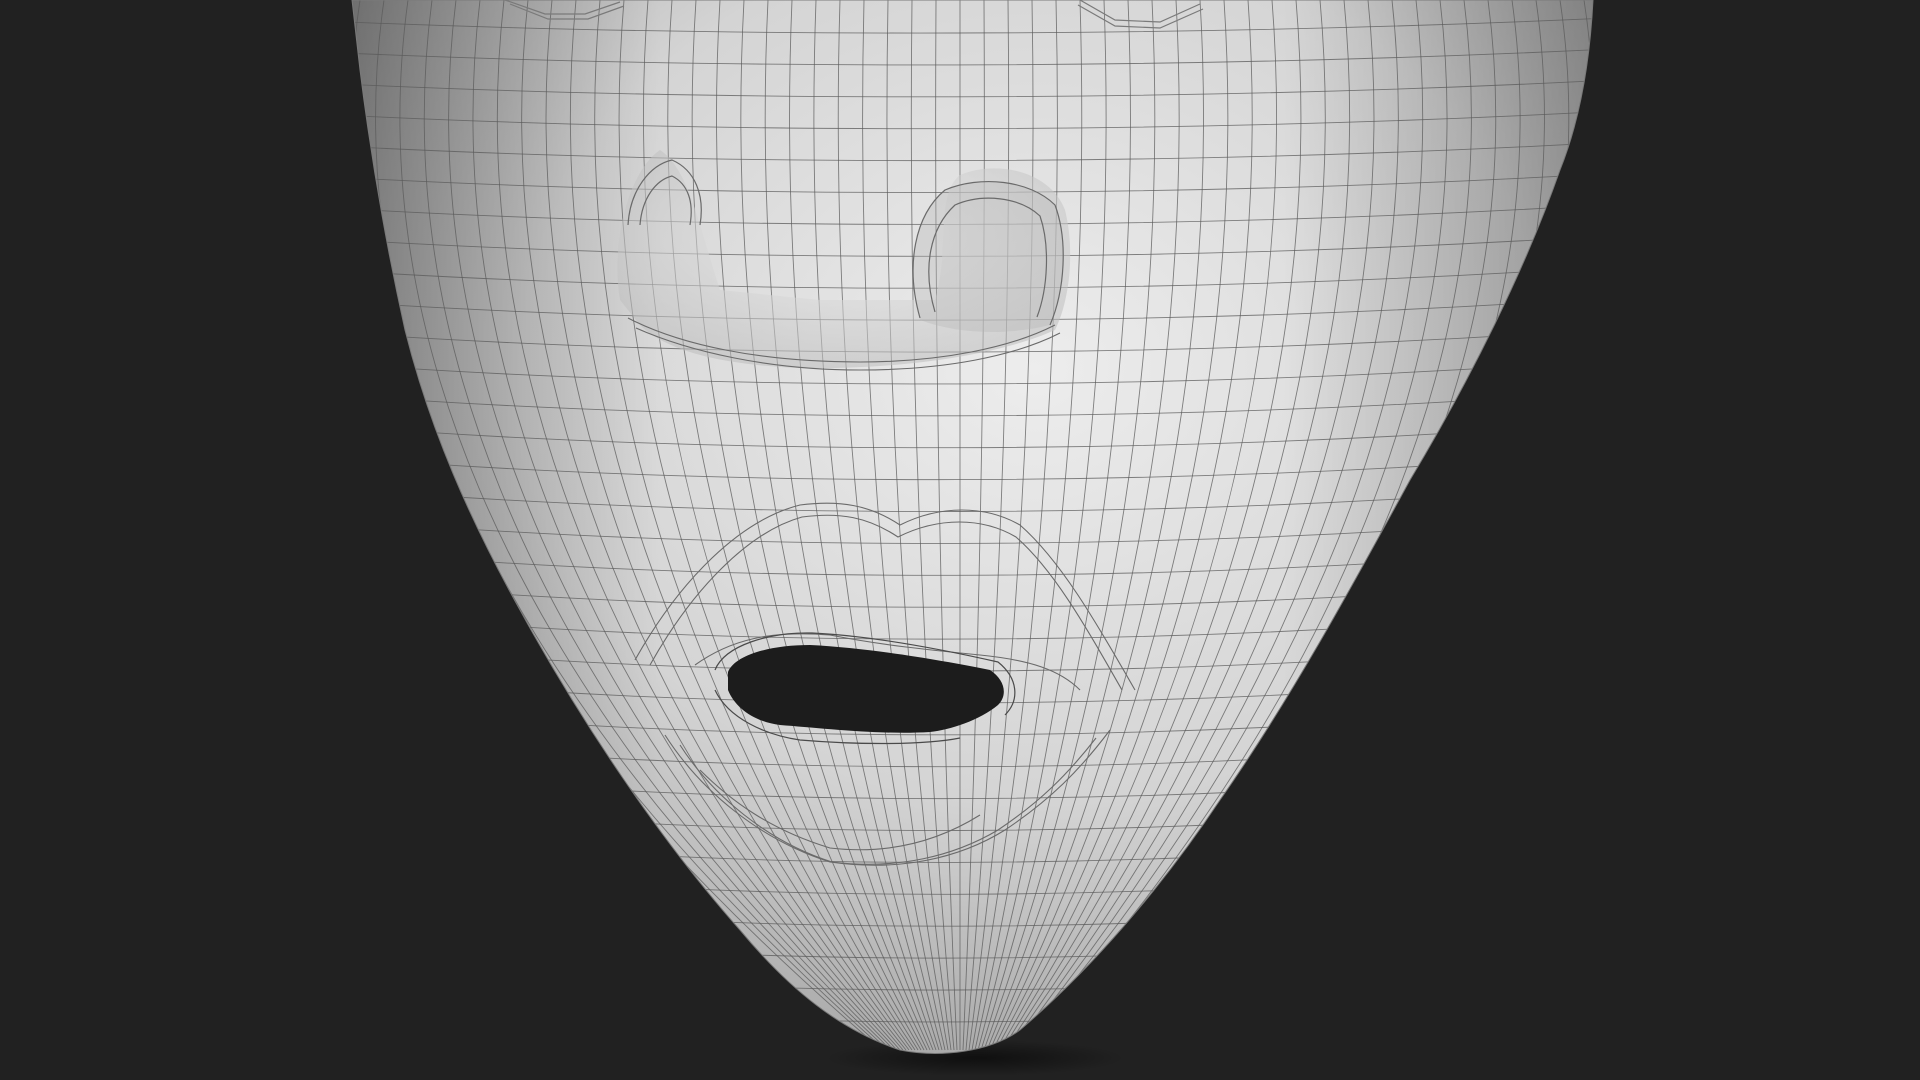 Image resolution: width=1920 pixels, height=1080 pixels. I want to click on nostril-right, so click(988, 256).